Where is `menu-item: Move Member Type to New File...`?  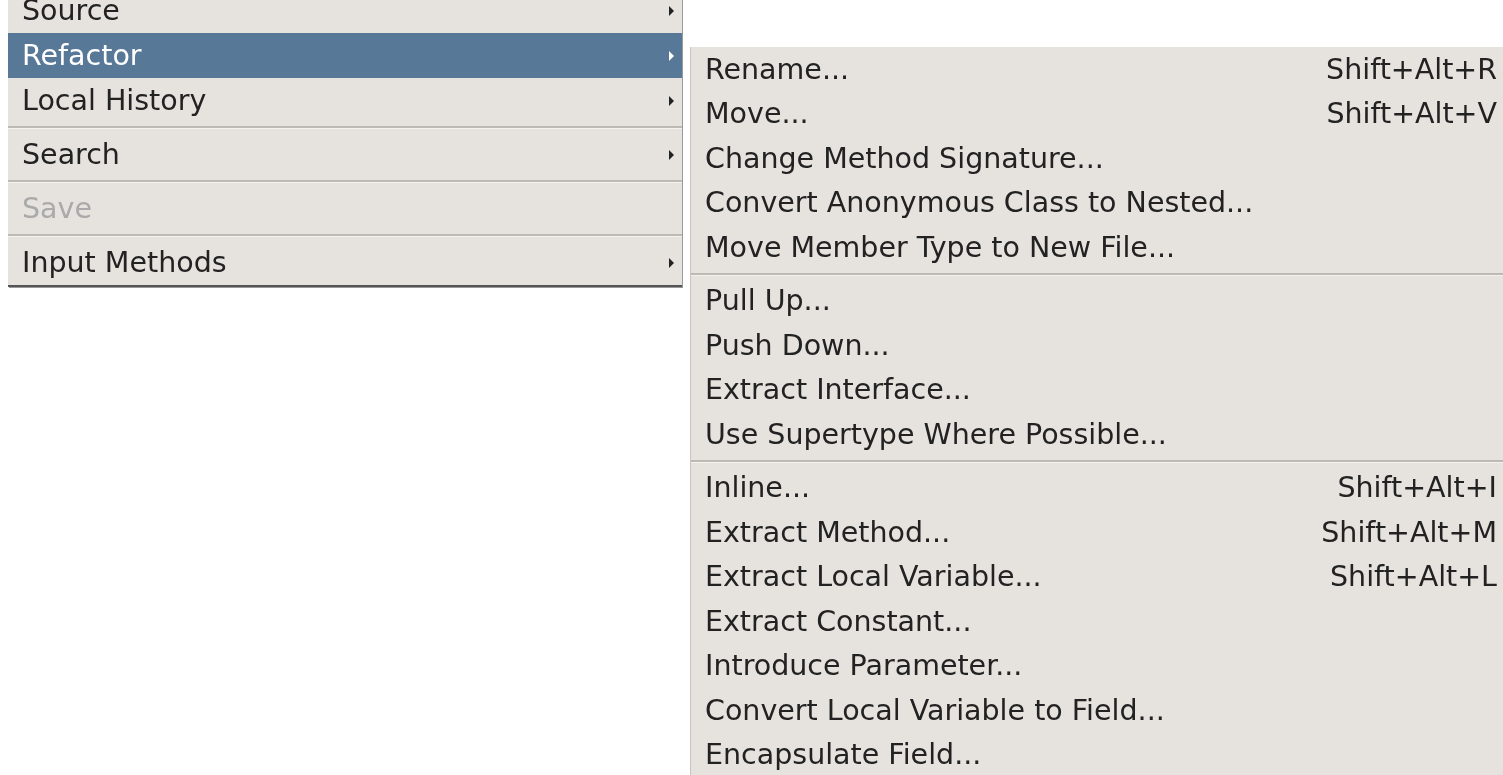
menu-item: Move Member Type to New File... is located at coordinates (1097, 247).